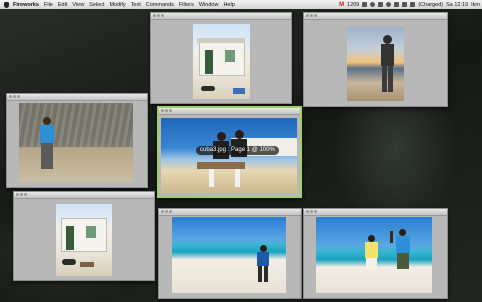 The height and width of the screenshot is (302, 482). I want to click on time-machine-icon, so click(389, 4).